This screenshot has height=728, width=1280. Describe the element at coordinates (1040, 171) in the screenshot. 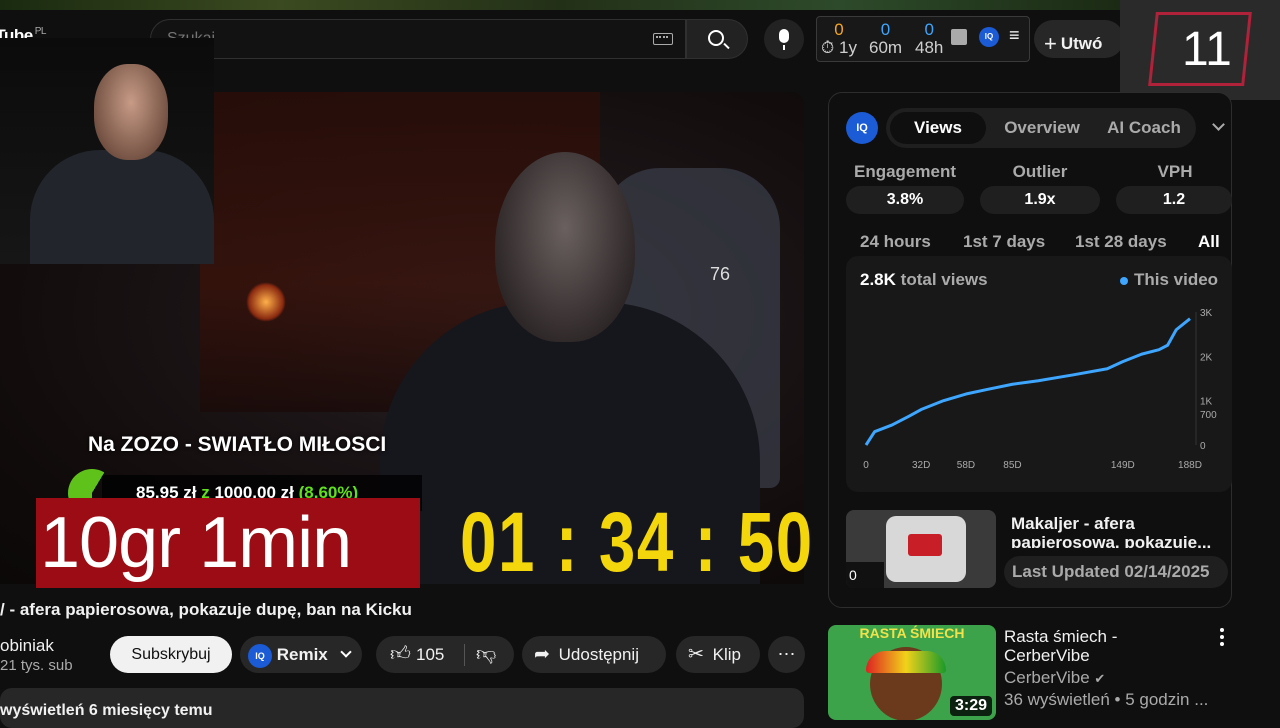

I see `metric-outlier-label: Outlier` at that location.